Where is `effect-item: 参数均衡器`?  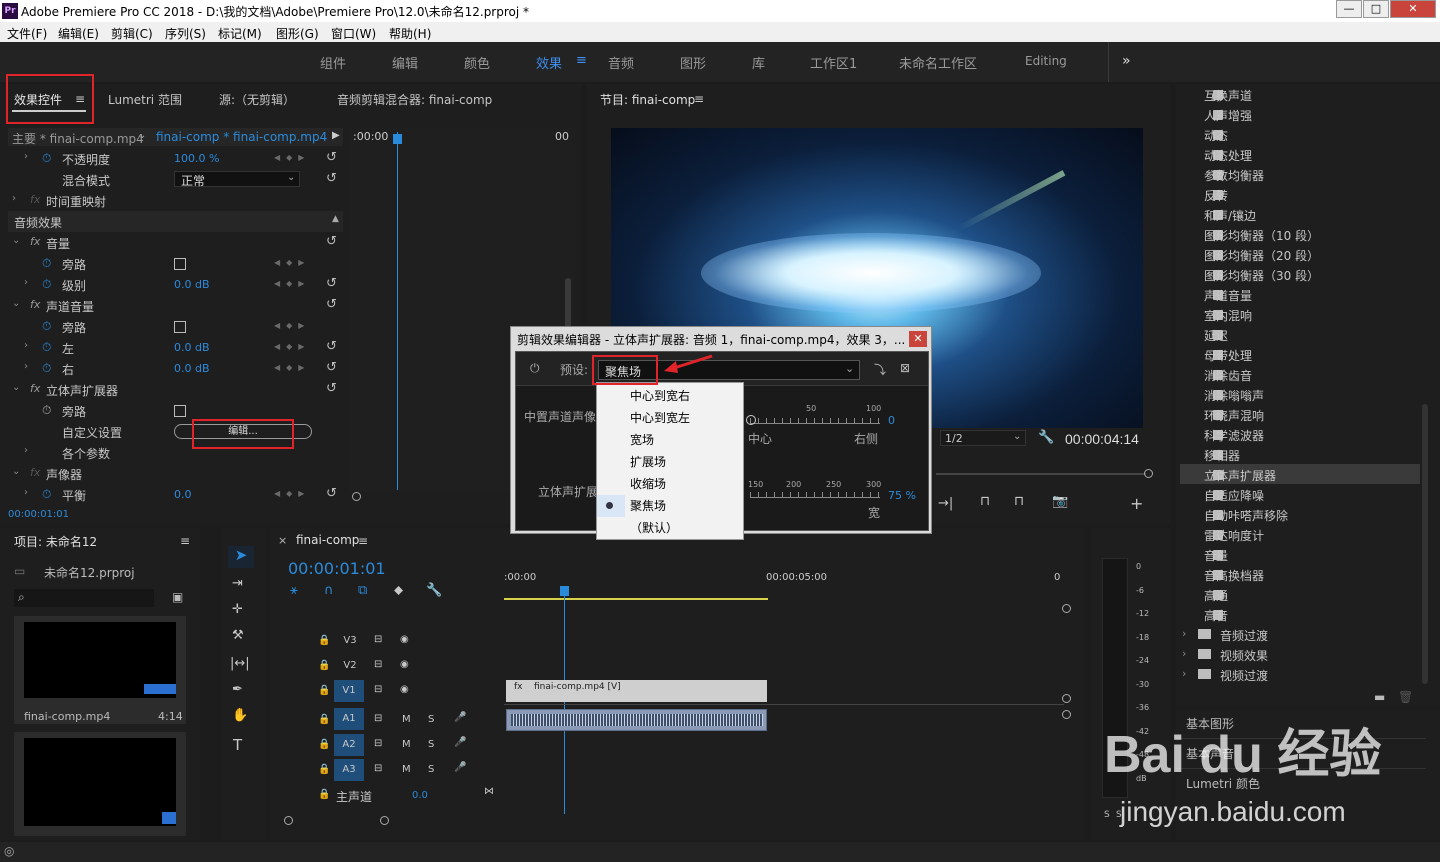
effect-item: 参数均衡器 is located at coordinates (1234, 175).